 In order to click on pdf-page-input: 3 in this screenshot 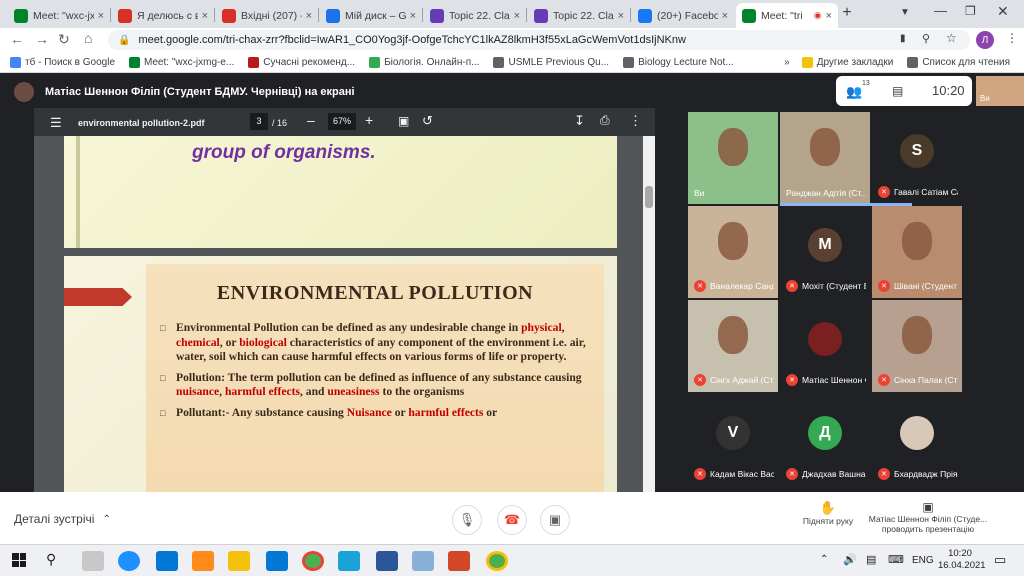, I will do `click(259, 121)`.